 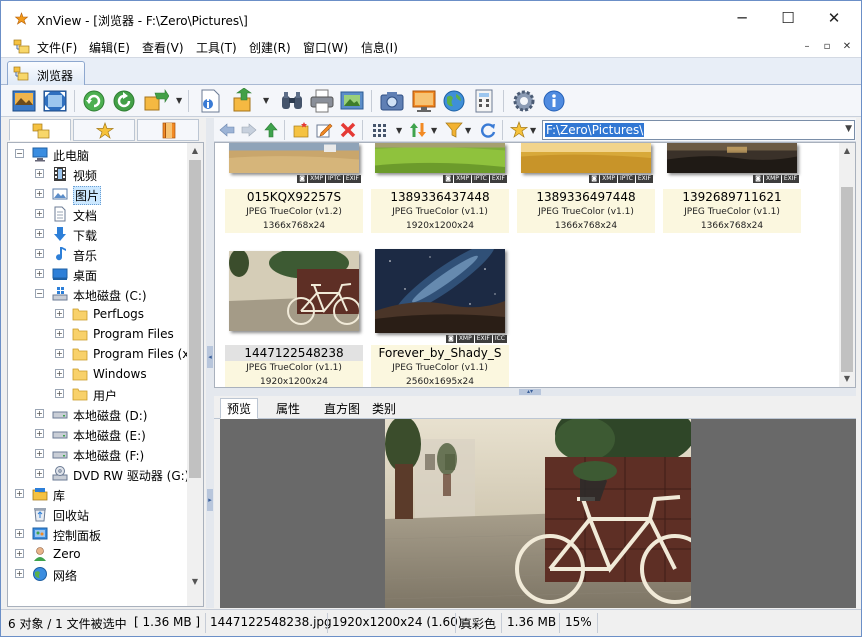 I want to click on tree-item: − 本地磁盘 (C:), so click(x=98, y=294).